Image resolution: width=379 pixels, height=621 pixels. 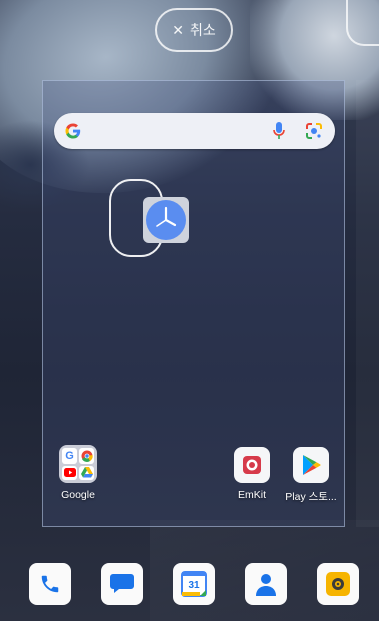 I want to click on cancel-label: 취소, so click(x=202, y=30).